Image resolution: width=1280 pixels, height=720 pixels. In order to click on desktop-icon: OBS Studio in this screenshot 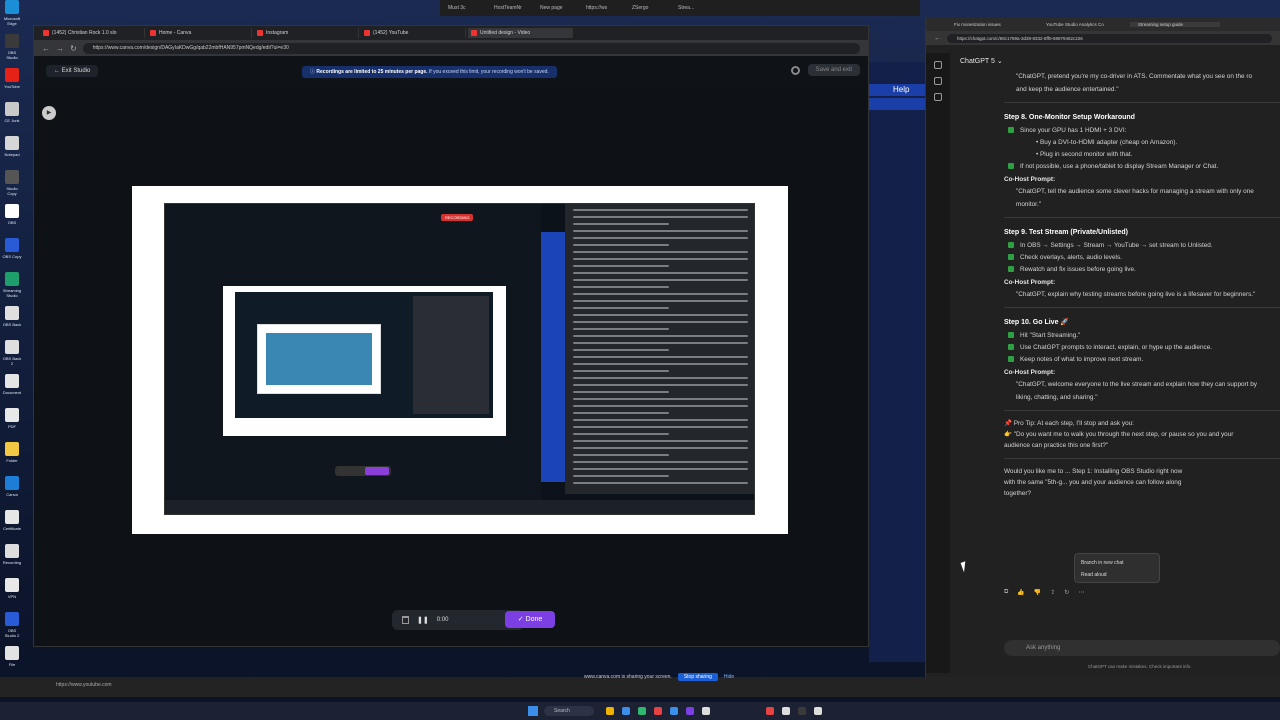, I will do `click(12, 47)`.